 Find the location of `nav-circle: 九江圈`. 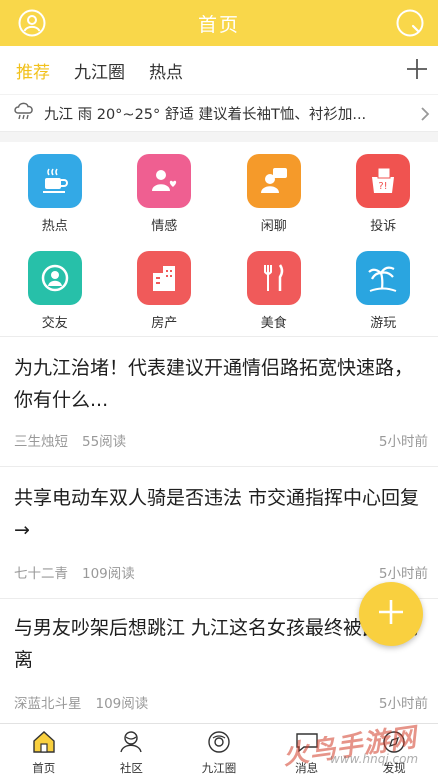

nav-circle: 九江圈 is located at coordinates (219, 750).